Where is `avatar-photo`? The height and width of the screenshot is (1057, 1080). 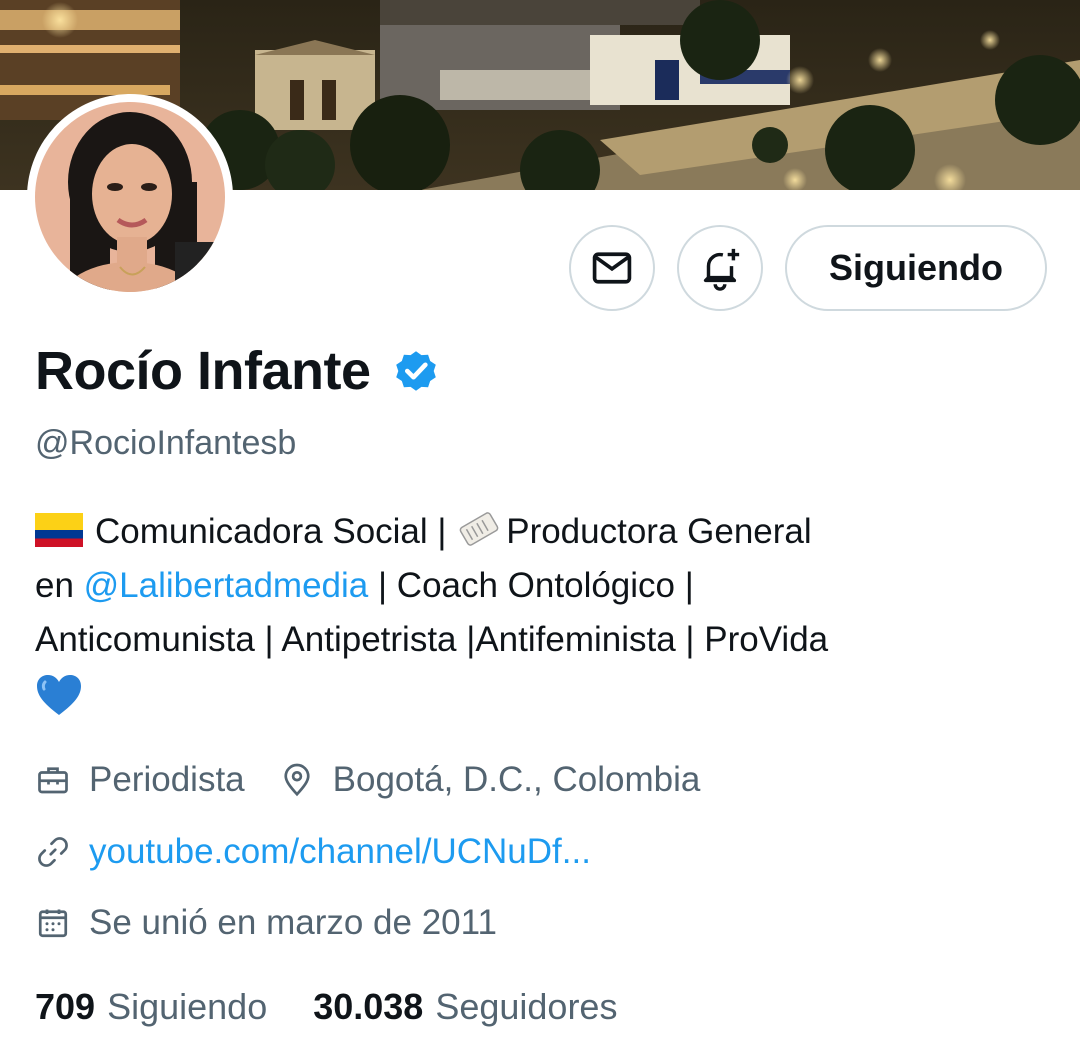
avatar-photo is located at coordinates (130, 197).